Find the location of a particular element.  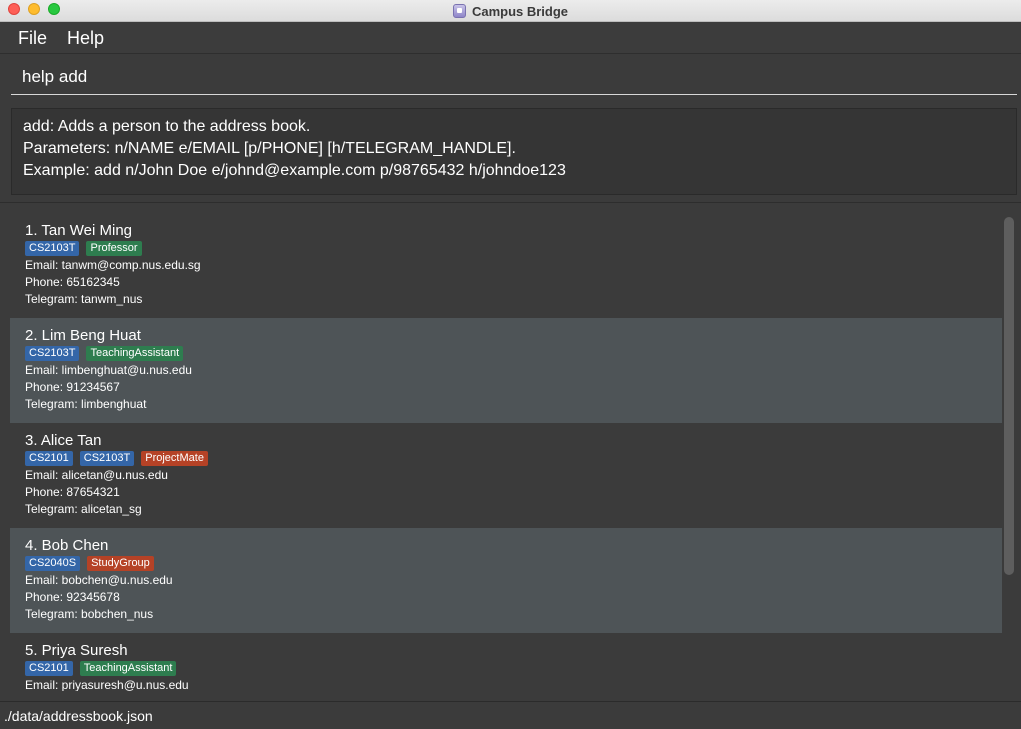

person-email: Email: alicetan@u.nus.edu is located at coordinates (96, 475).